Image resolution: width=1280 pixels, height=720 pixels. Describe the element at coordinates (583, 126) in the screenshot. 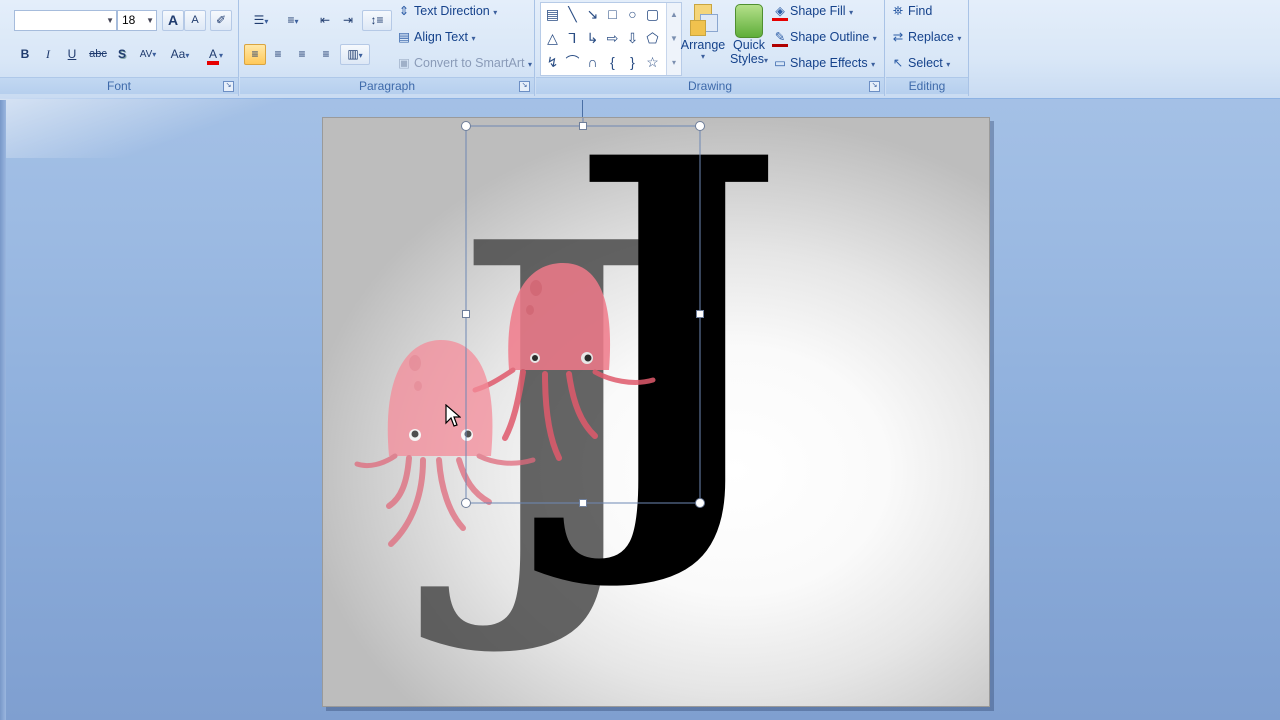

I see `resize-handle-top` at that location.